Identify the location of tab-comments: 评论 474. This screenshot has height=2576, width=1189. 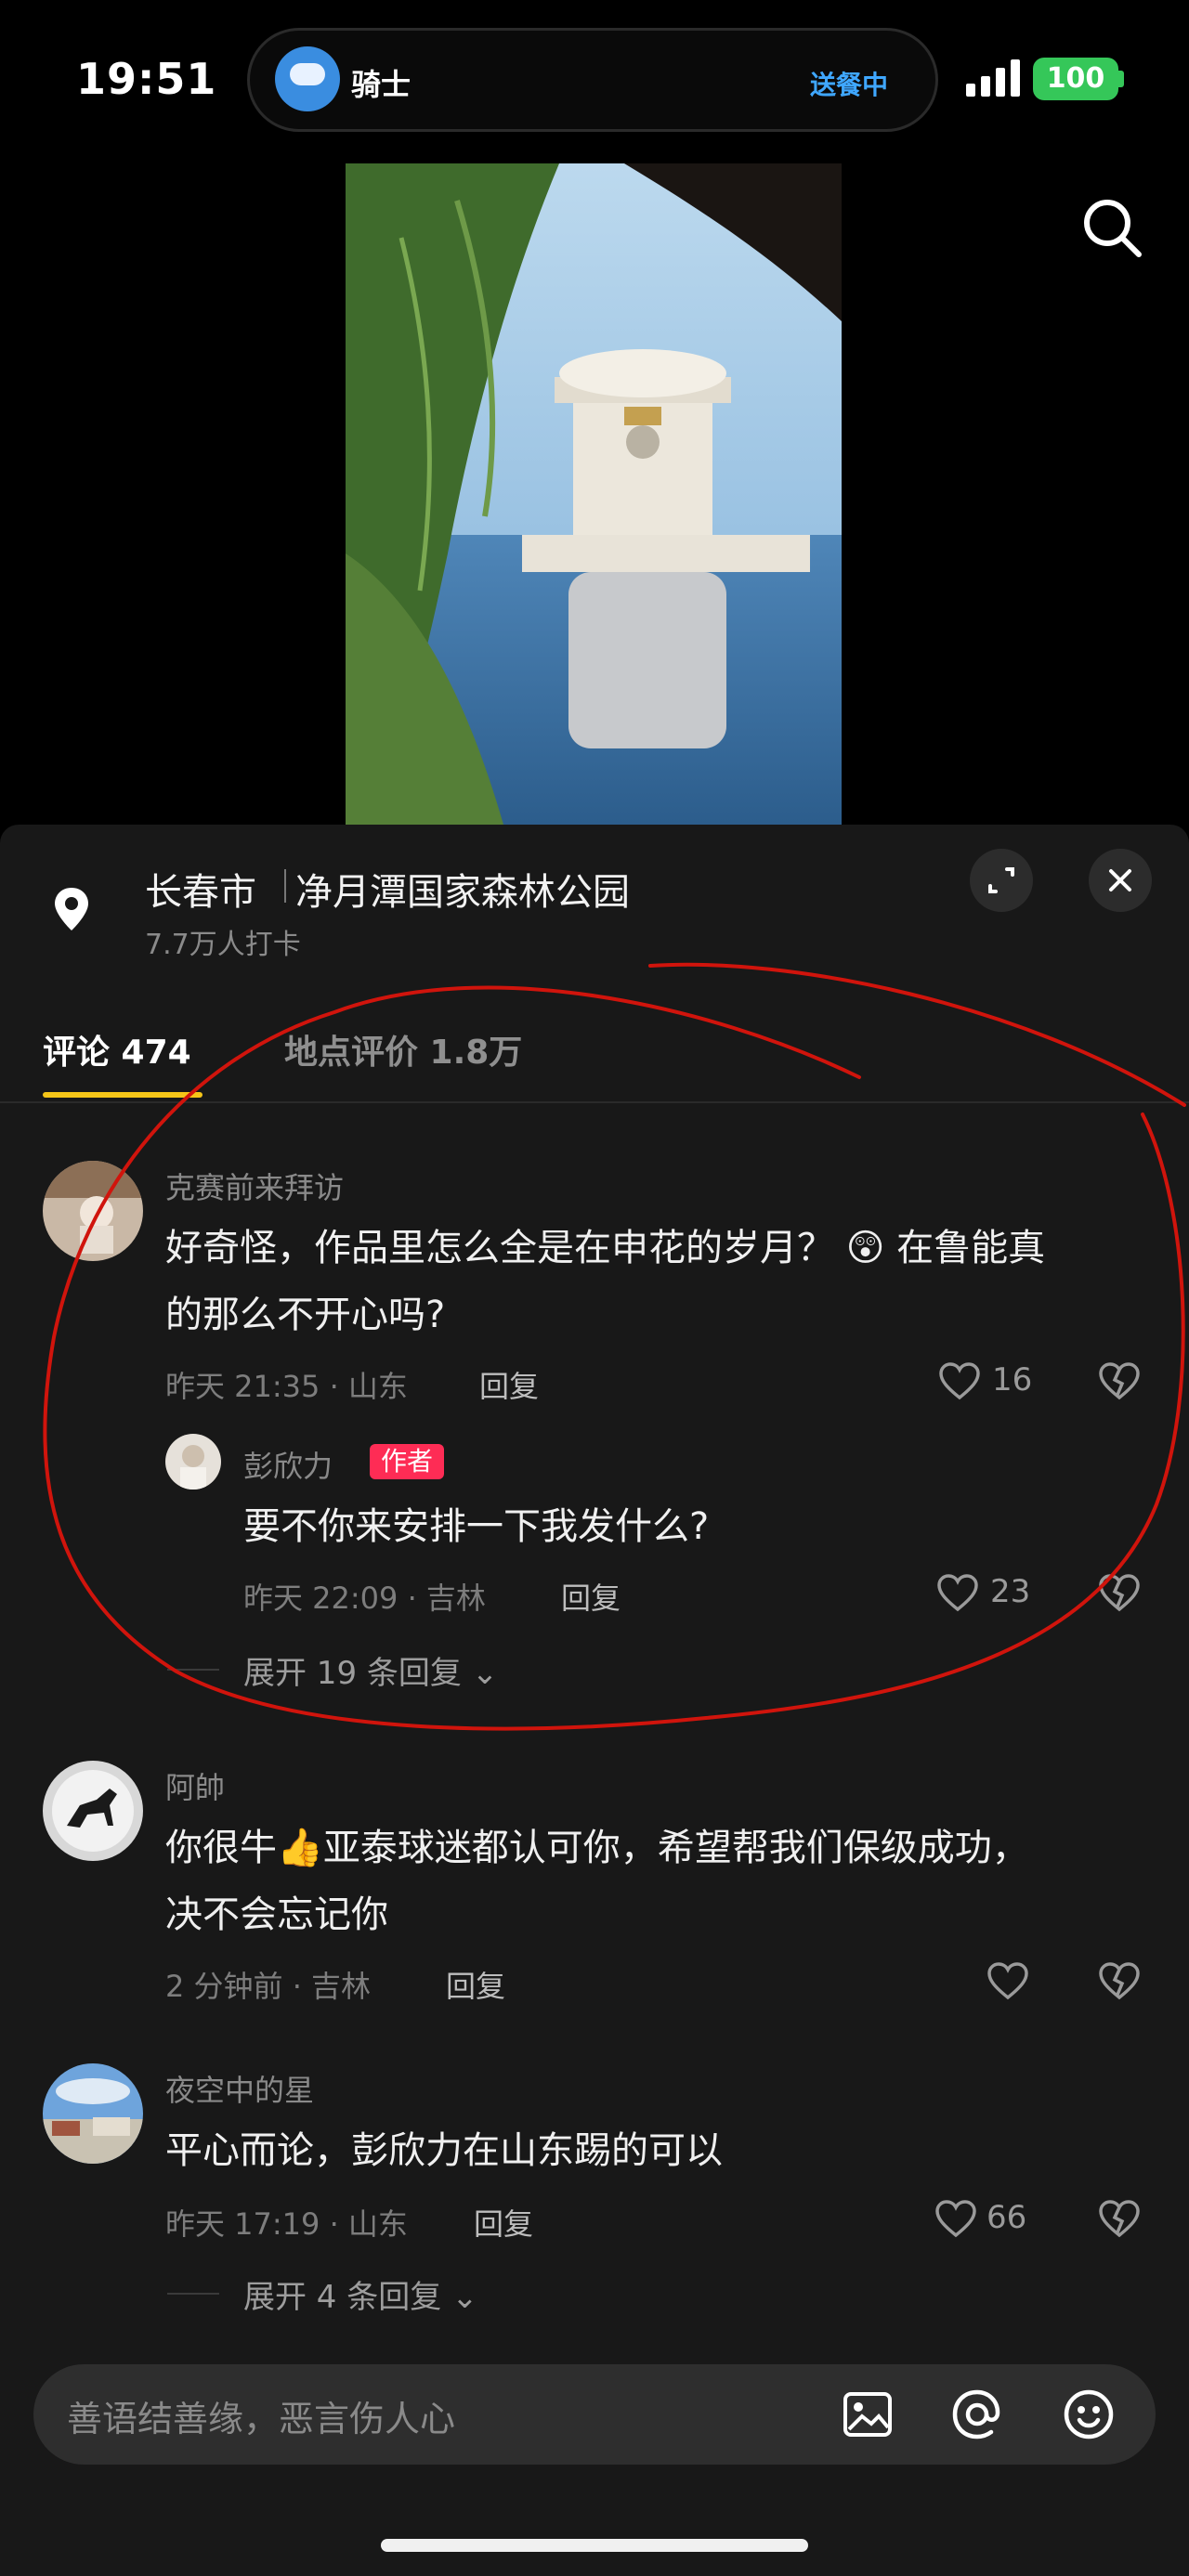
(117, 1049).